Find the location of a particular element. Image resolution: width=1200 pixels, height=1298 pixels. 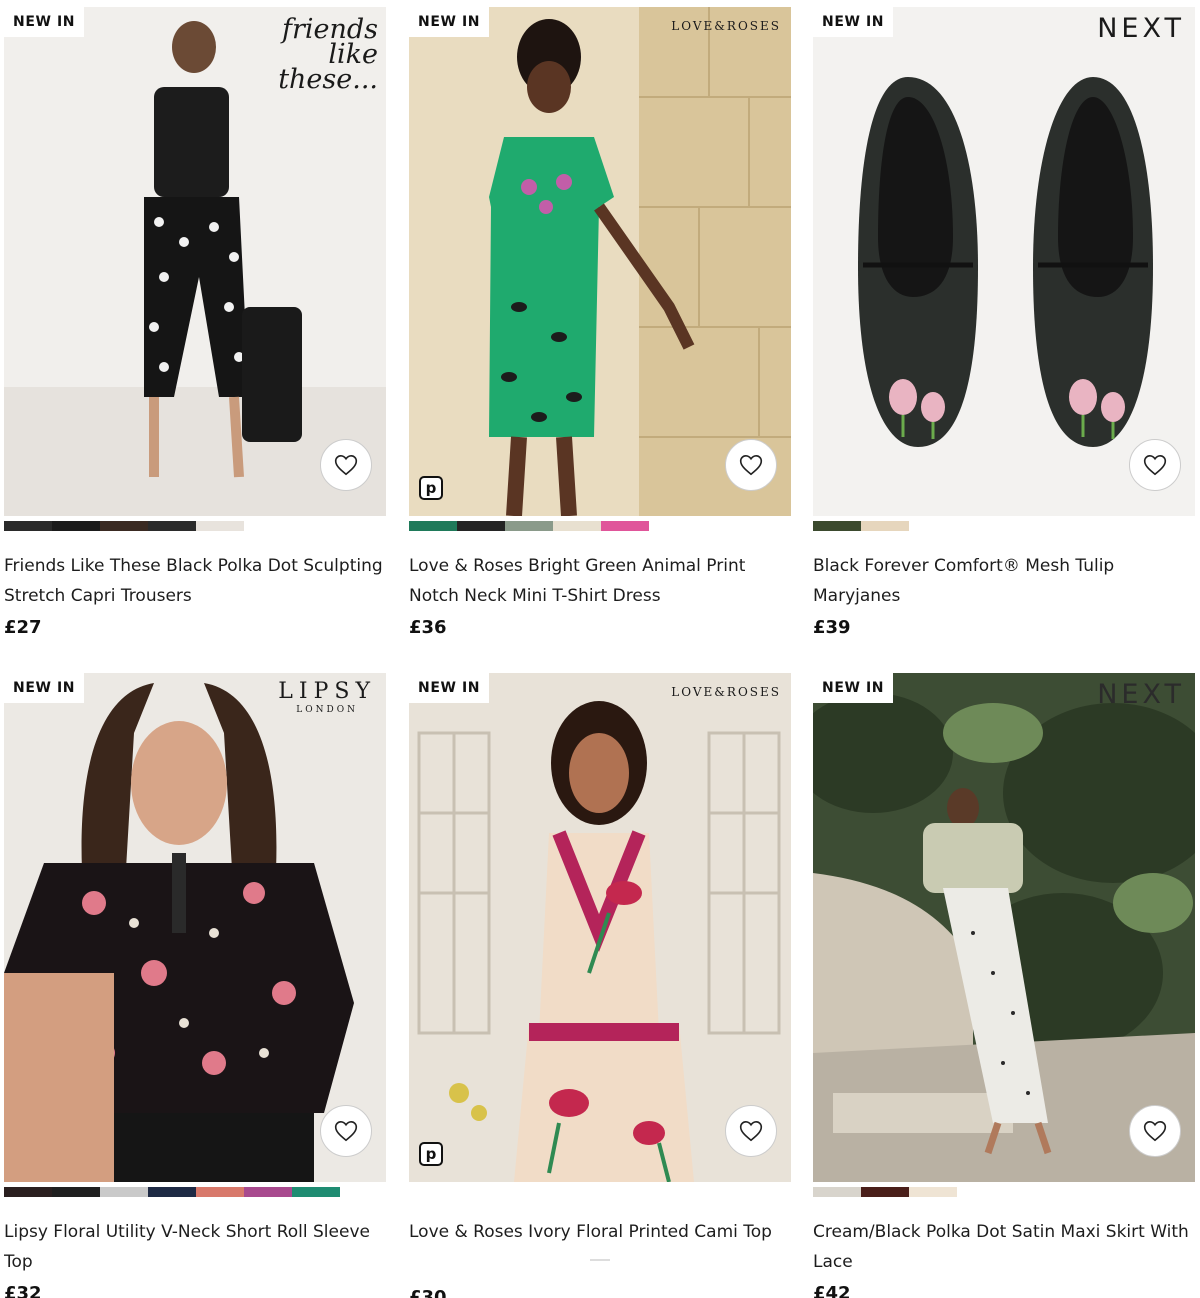

product-price: £39 is located at coordinates (832, 627).